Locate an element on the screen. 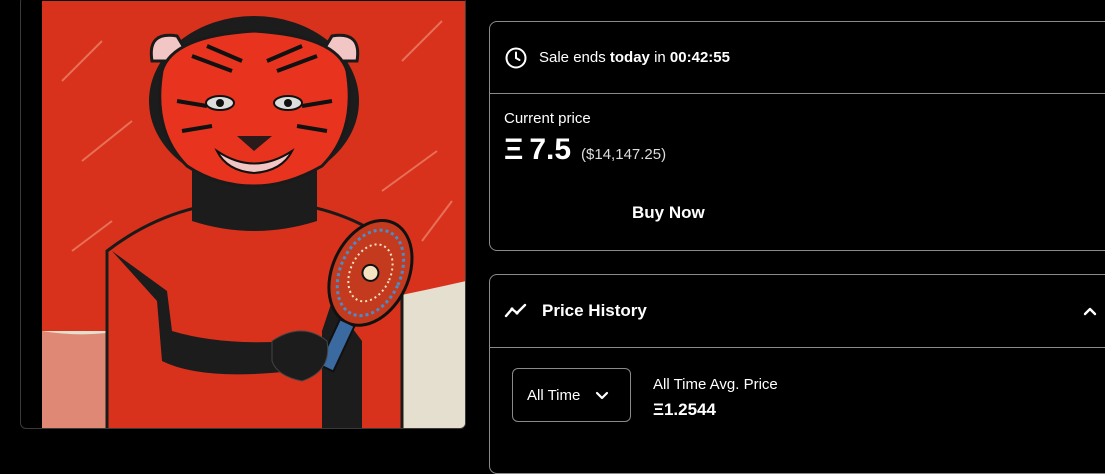 The width and height of the screenshot is (1105, 474). sale-countdown: 00:42:55 is located at coordinates (699, 57).